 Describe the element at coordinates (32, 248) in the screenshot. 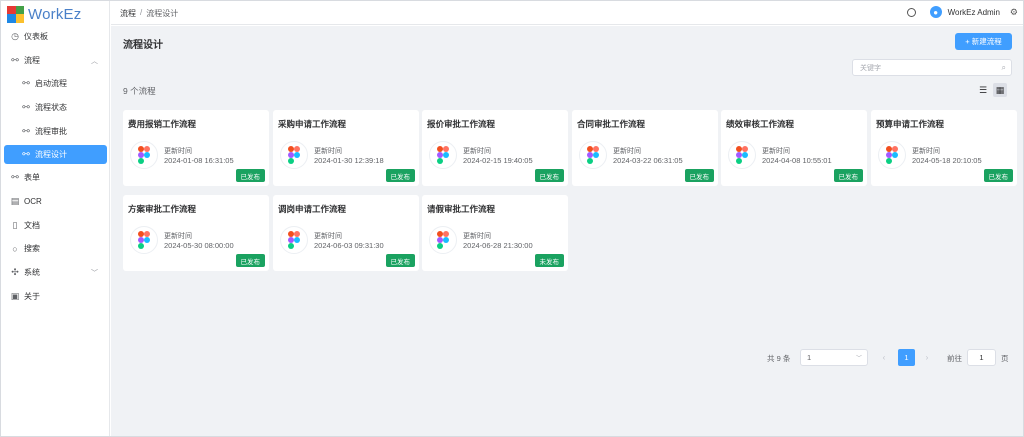

I see `sidebar-item-label: 搜索` at that location.